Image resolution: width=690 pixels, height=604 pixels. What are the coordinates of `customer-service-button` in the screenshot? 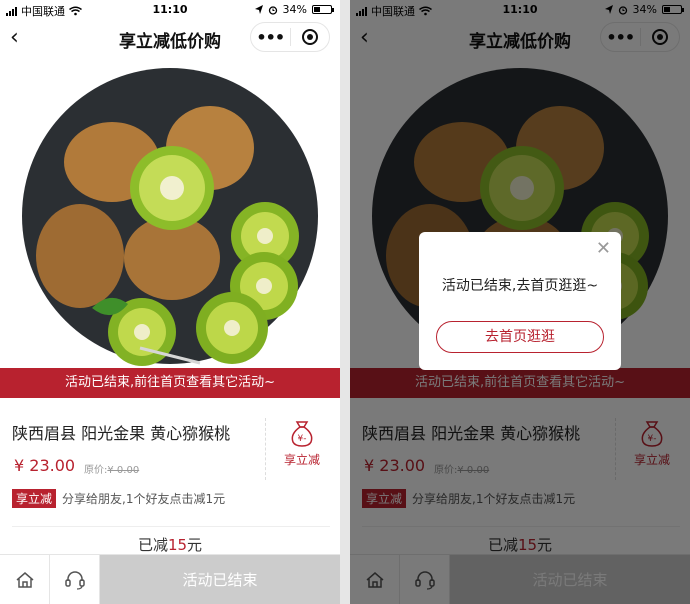 It's located at (75, 579).